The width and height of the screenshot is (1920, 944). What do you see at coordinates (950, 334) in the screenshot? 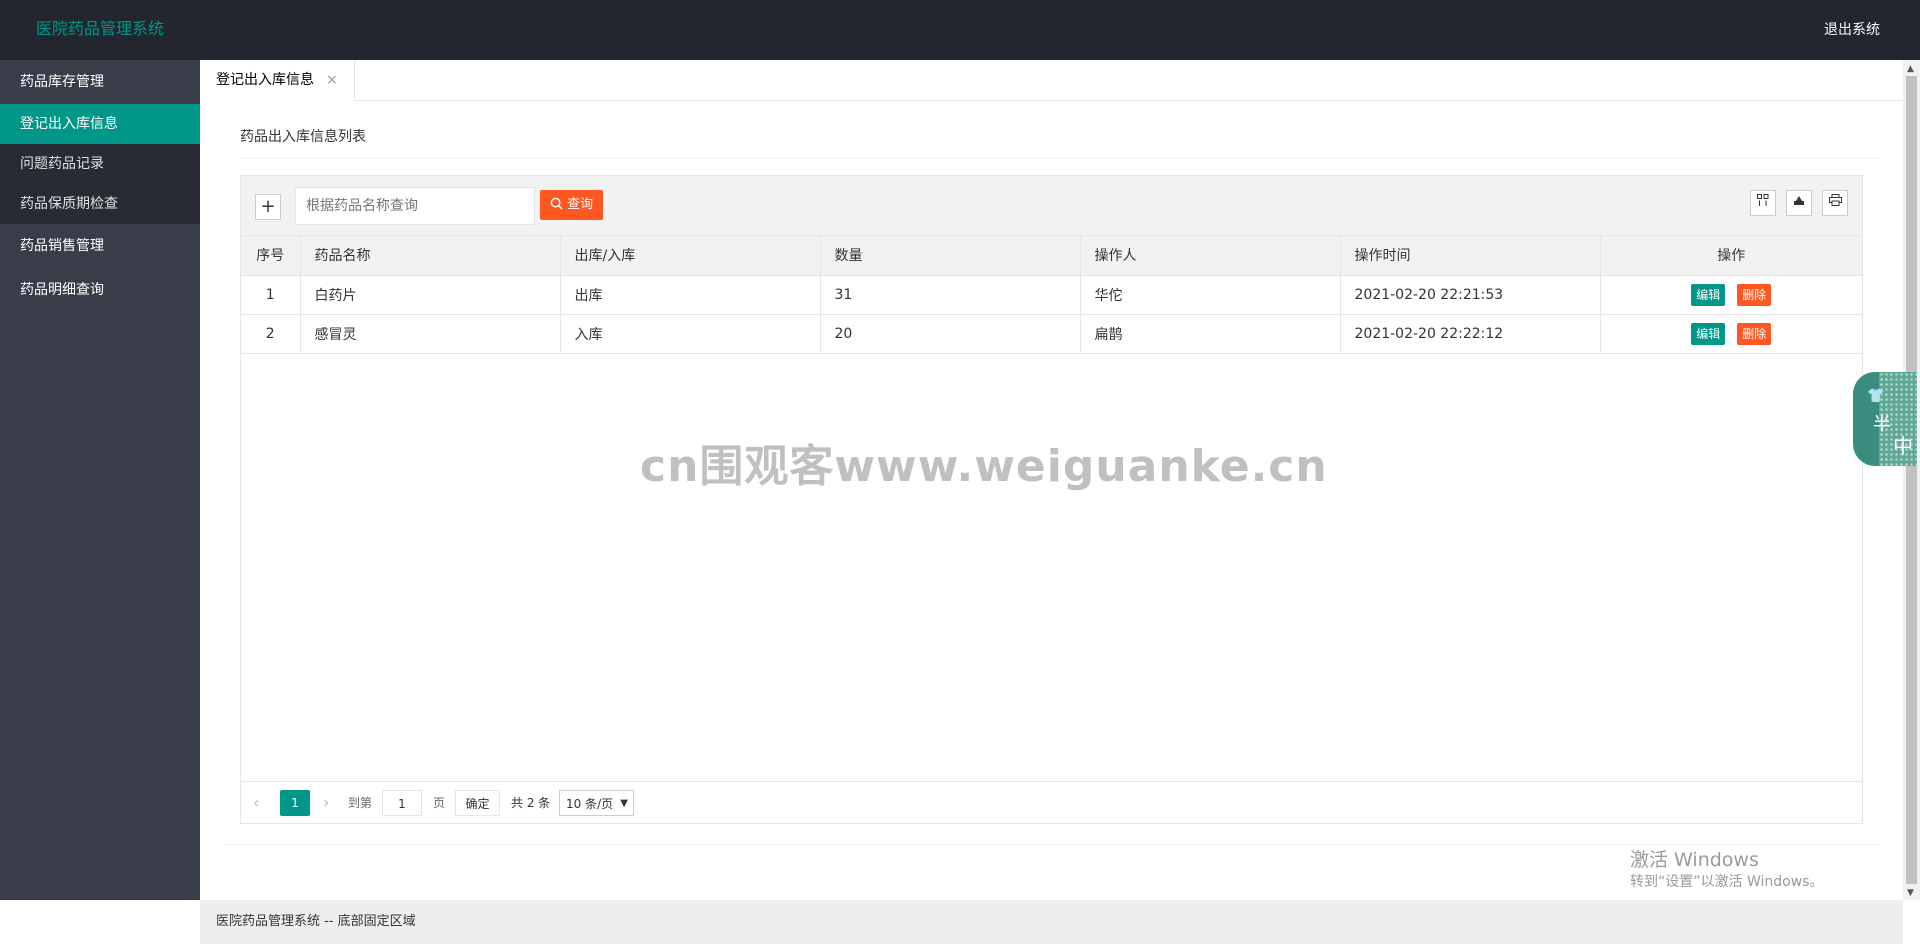
I see `cell-quantity: 20` at bounding box center [950, 334].